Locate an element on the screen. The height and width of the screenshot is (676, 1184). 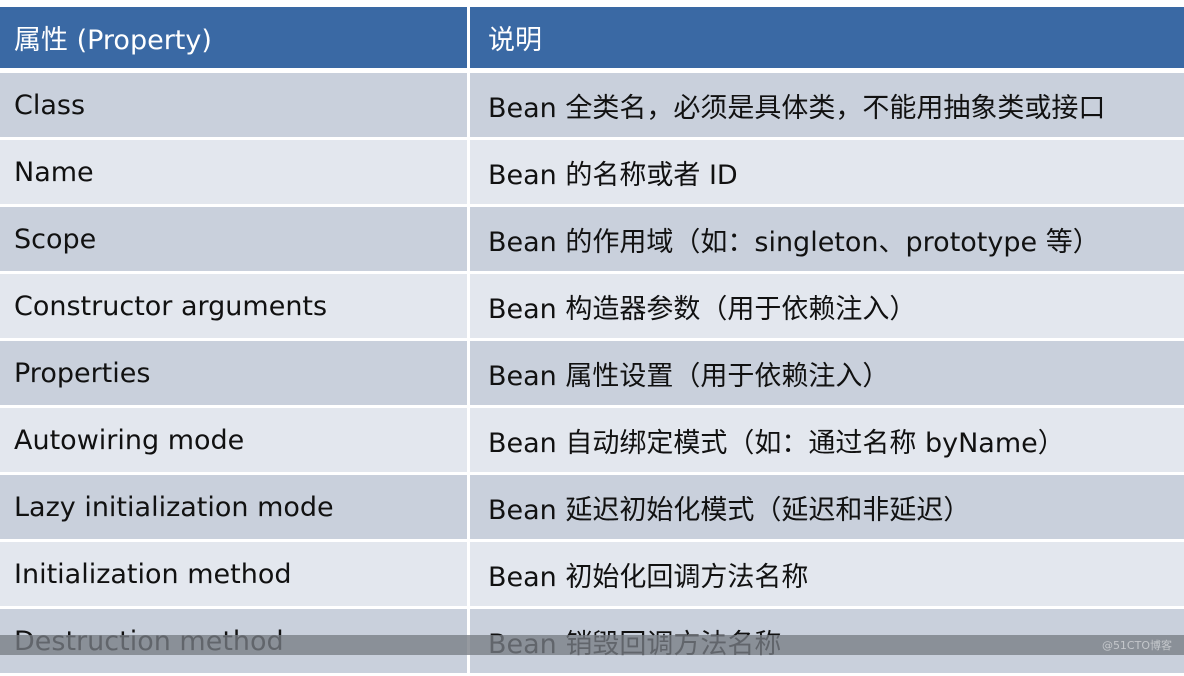
table-header-row: 属性 (Property) 说明 is located at coordinates (592, 37).